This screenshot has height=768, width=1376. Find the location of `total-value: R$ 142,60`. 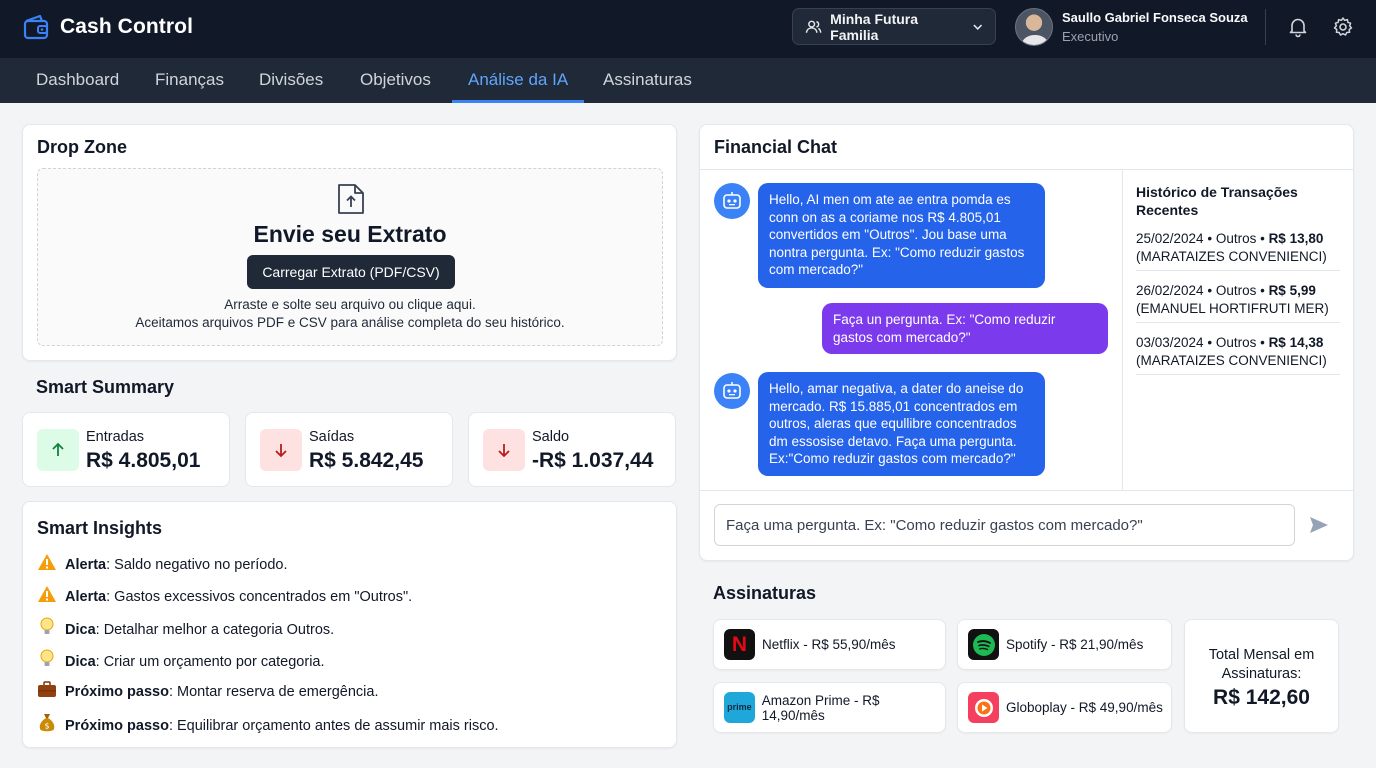

total-value: R$ 142,60 is located at coordinates (1261, 697).